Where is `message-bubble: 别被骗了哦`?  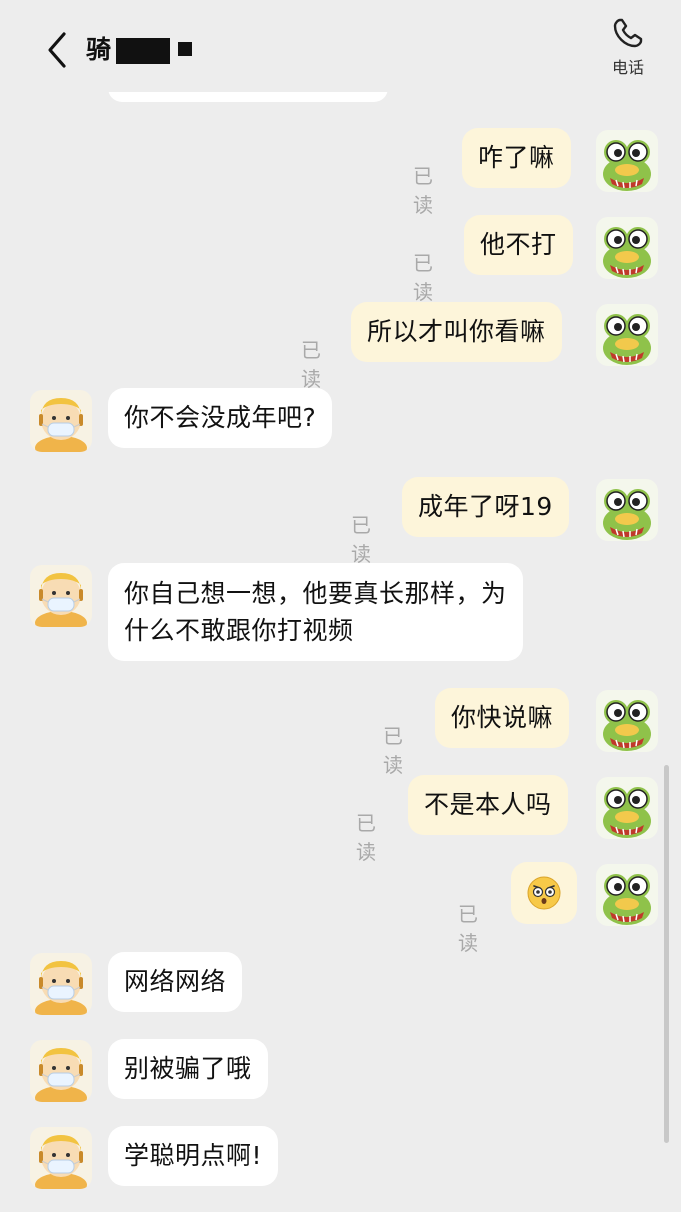 message-bubble: 别被骗了哦 is located at coordinates (188, 1069).